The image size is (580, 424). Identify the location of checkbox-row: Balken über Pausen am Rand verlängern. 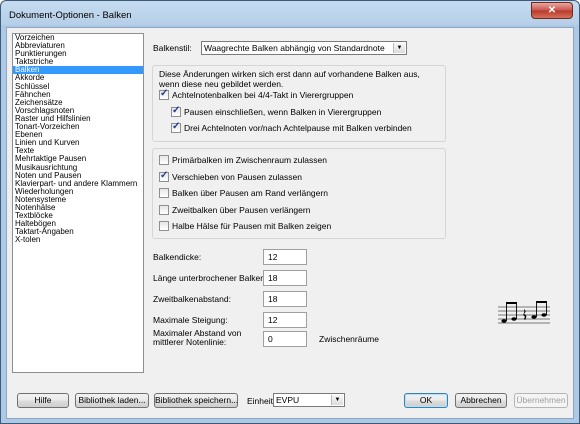
(243, 193).